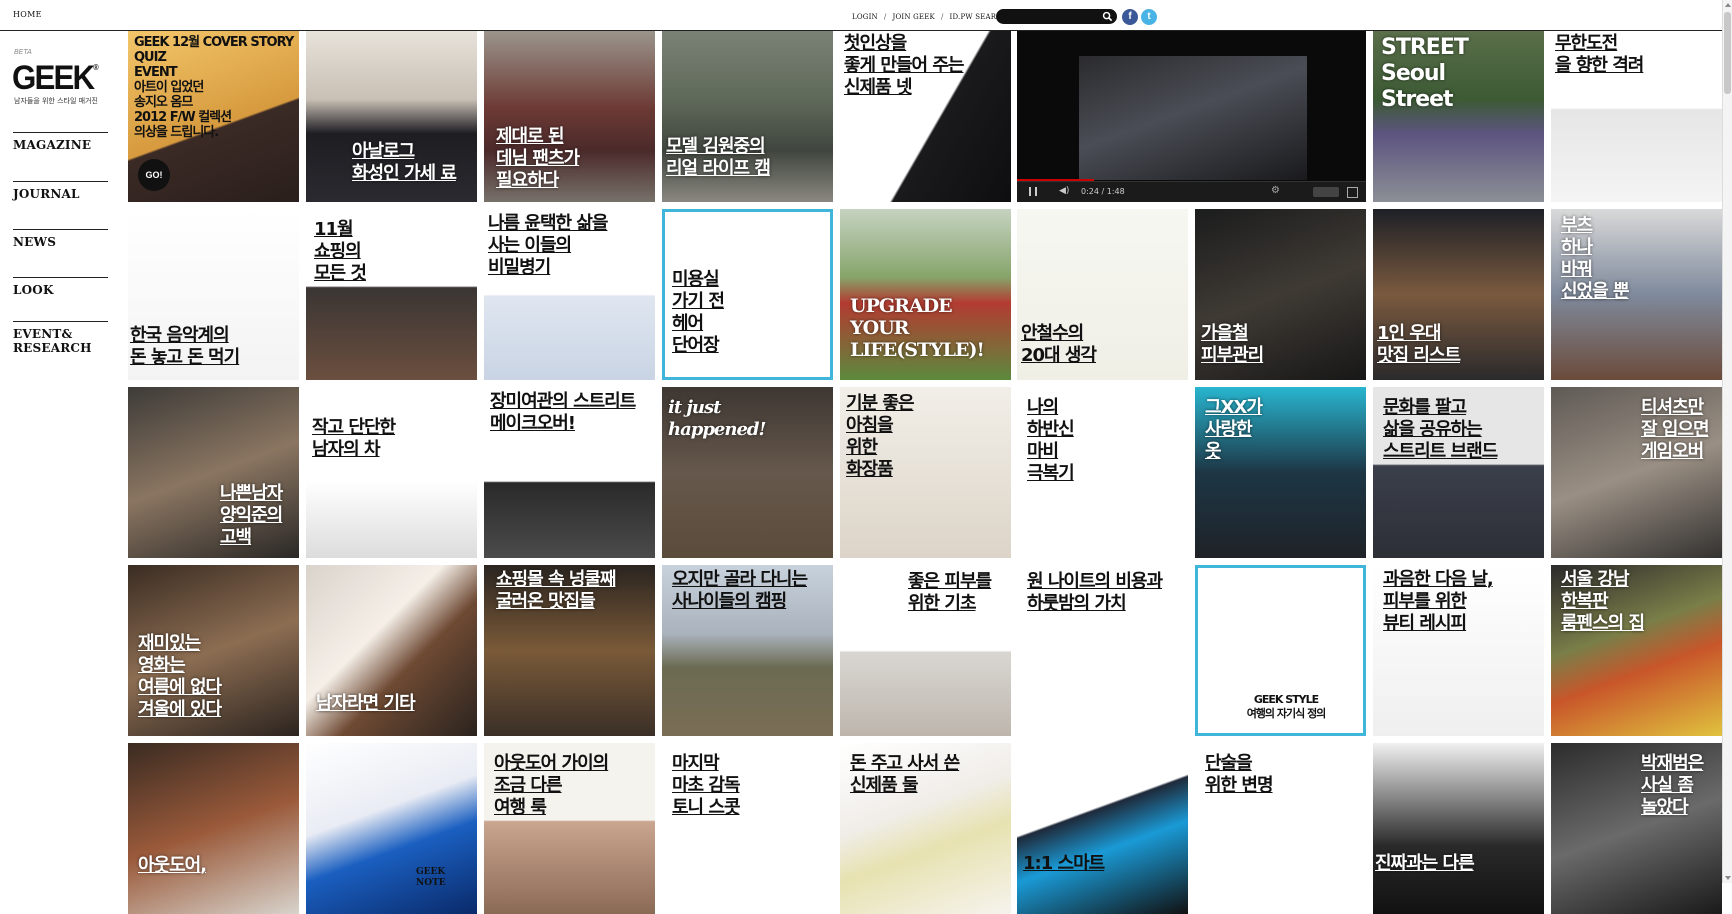 The height and width of the screenshot is (914, 1732). What do you see at coordinates (1458, 116) in the screenshot?
I see `seoul-street-tile: STREET Seoul Street` at bounding box center [1458, 116].